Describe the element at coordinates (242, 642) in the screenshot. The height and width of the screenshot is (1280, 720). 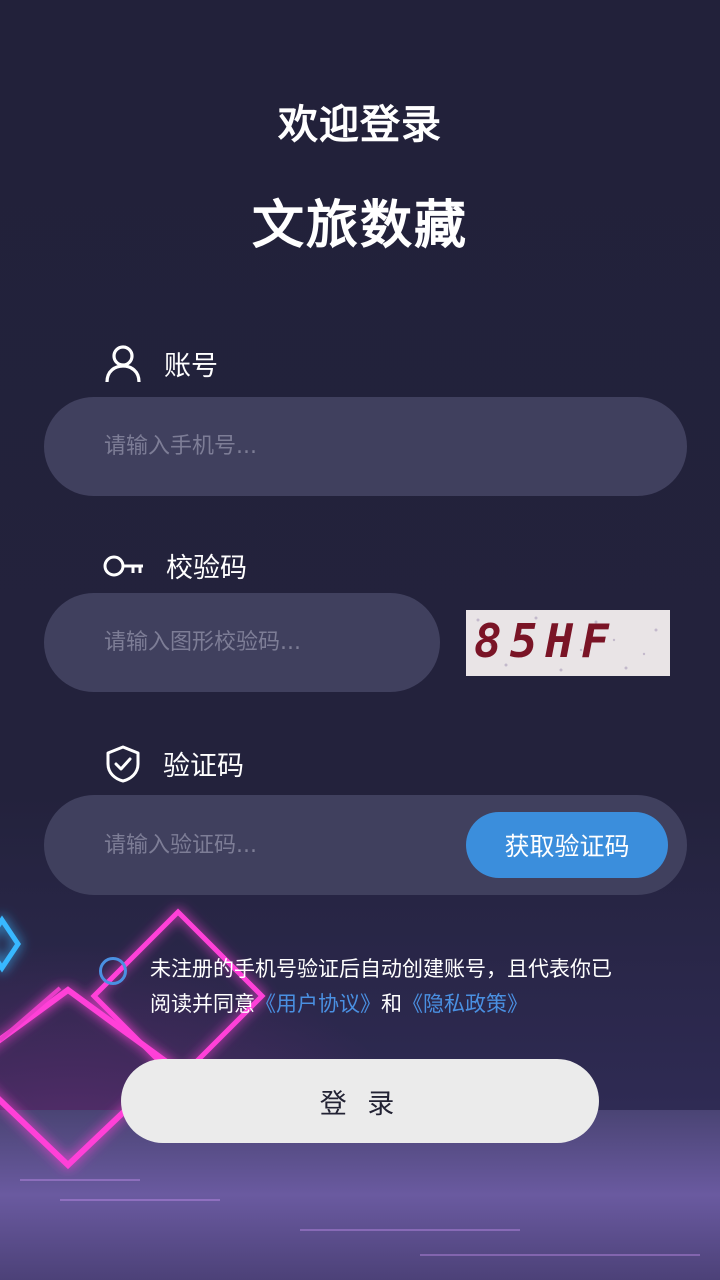
I see `captcha-input` at that location.